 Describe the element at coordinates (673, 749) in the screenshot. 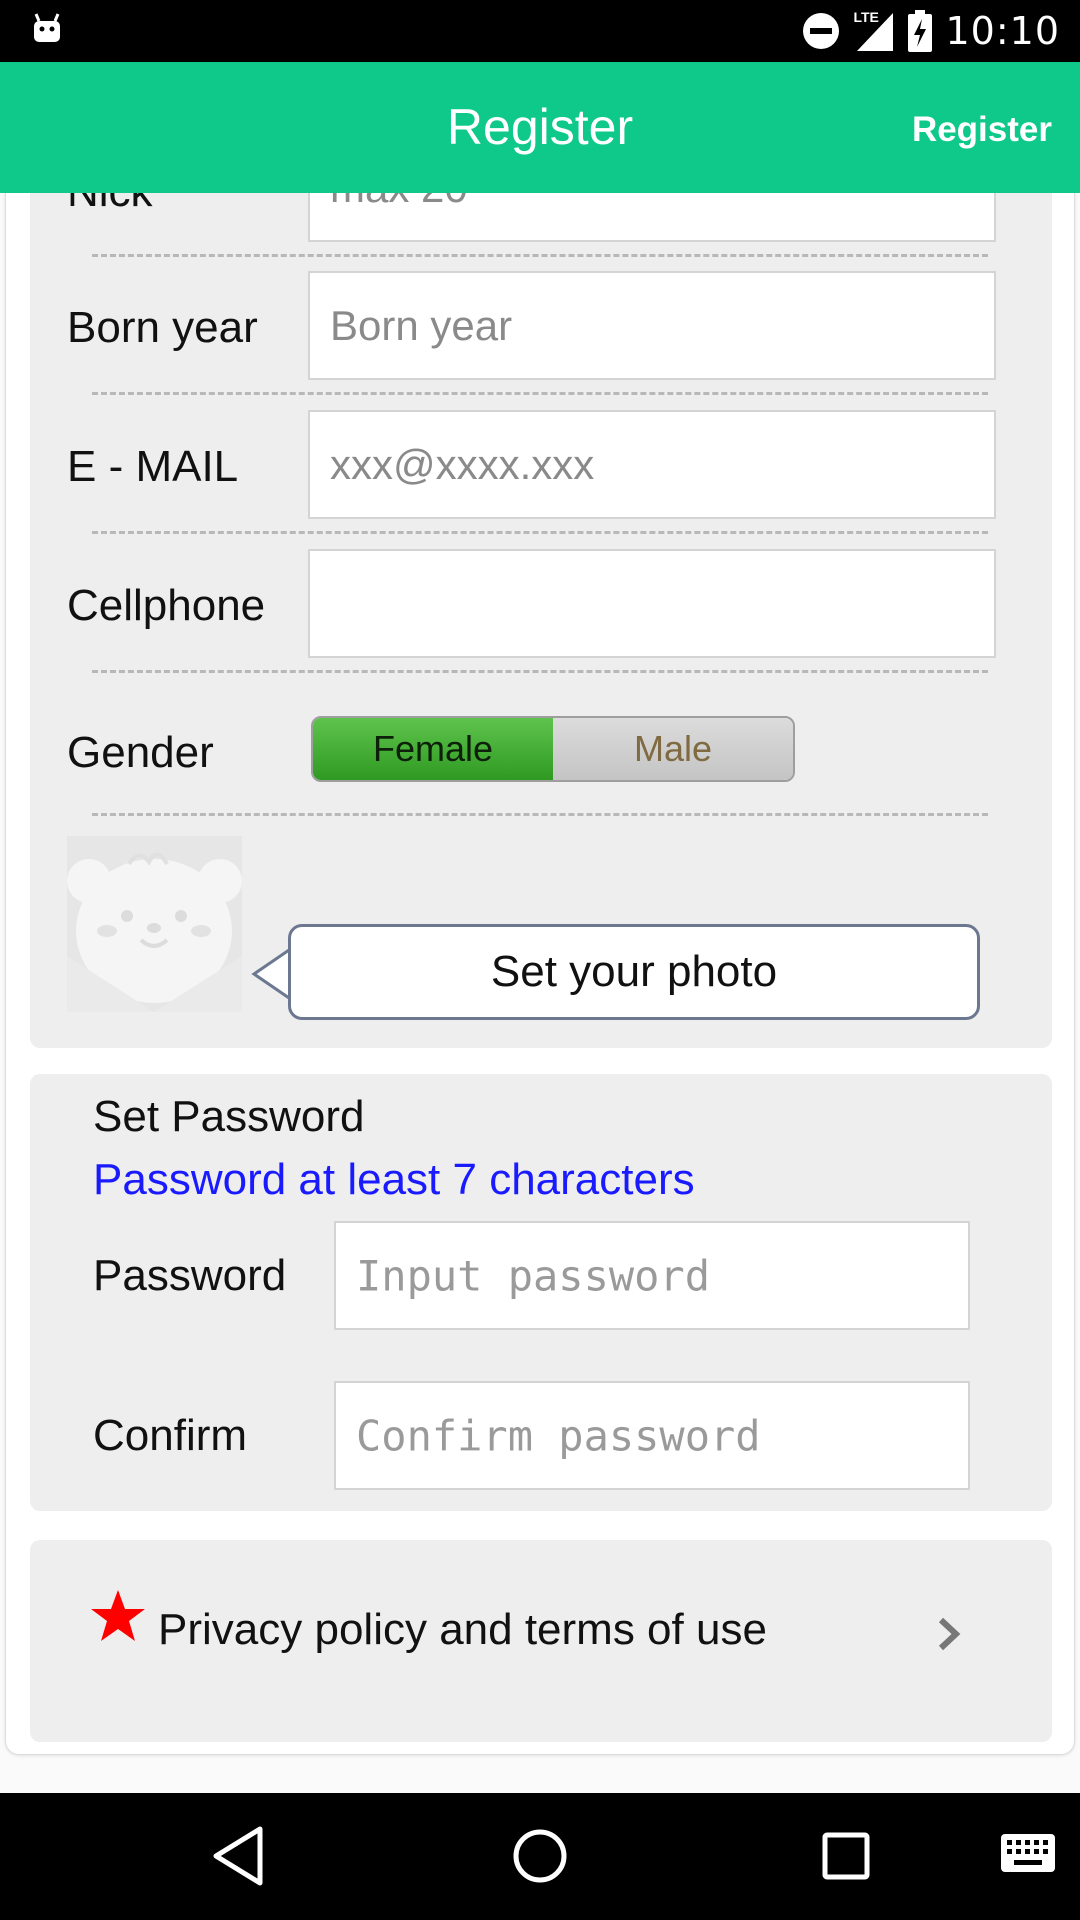

I see `gender-male-option: Male` at that location.